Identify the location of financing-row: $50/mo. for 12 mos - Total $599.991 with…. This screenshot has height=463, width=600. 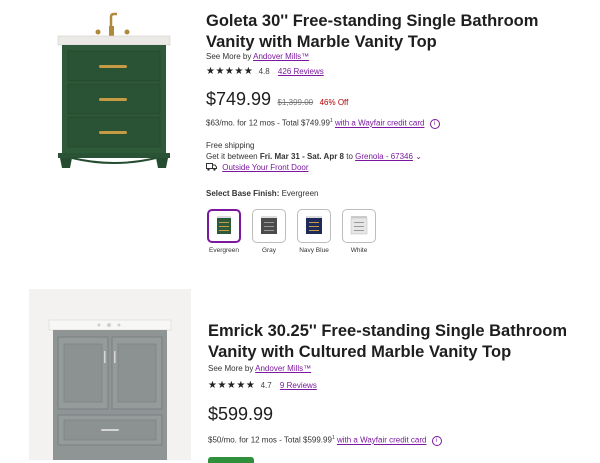
(325, 440).